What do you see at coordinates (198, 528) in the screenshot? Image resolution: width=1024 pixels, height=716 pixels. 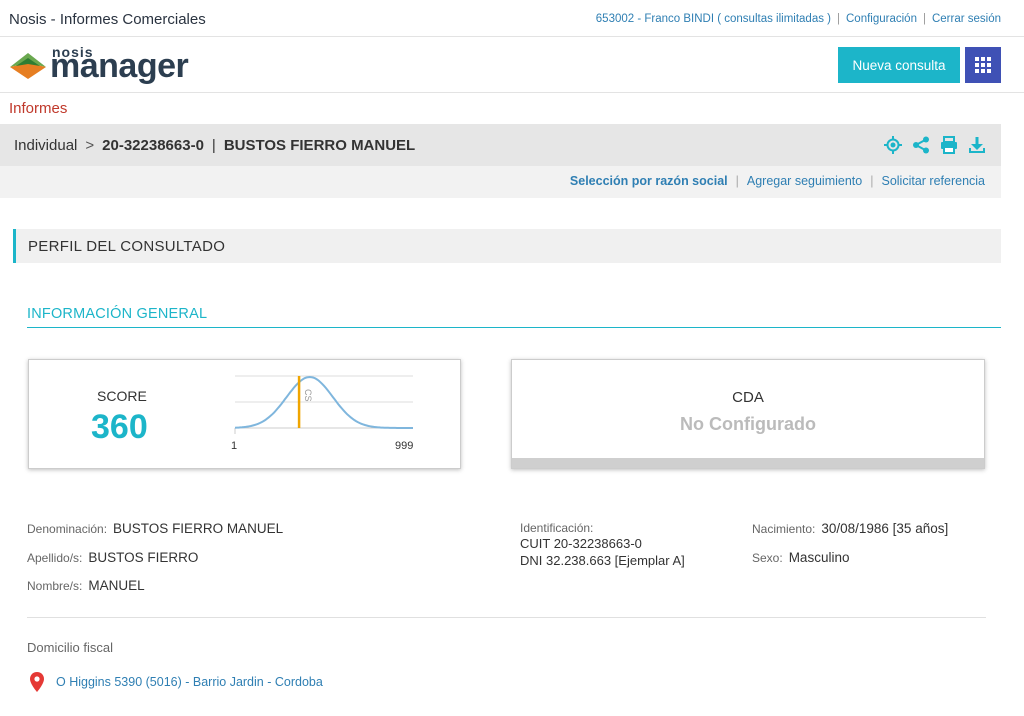 I see `denominacion-value: BUSTOS FIERRO MANUEL` at bounding box center [198, 528].